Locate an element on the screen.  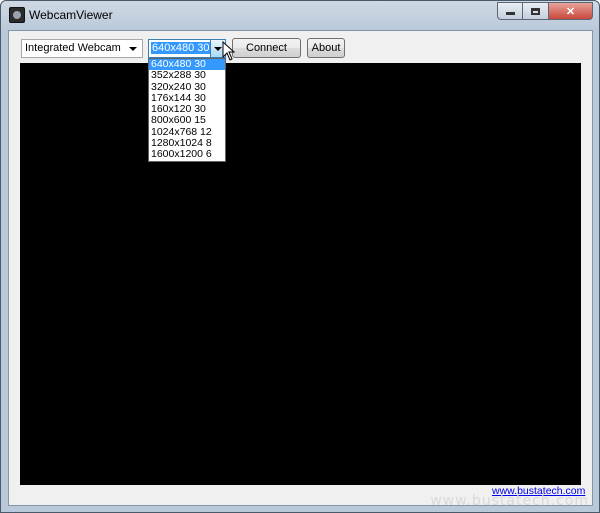
about-button: About is located at coordinates (326, 48).